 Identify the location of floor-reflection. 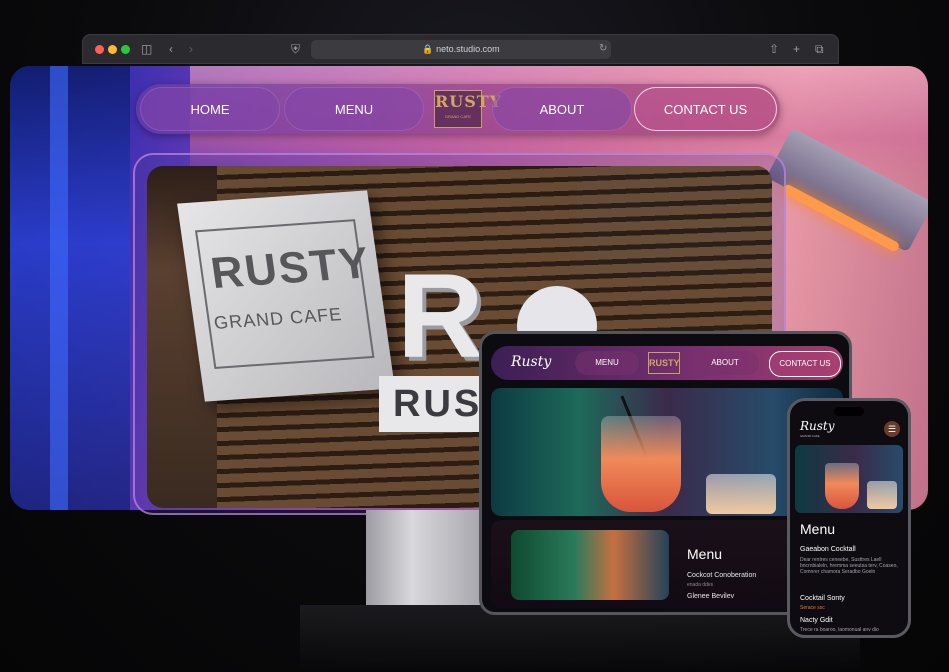
(580, 638).